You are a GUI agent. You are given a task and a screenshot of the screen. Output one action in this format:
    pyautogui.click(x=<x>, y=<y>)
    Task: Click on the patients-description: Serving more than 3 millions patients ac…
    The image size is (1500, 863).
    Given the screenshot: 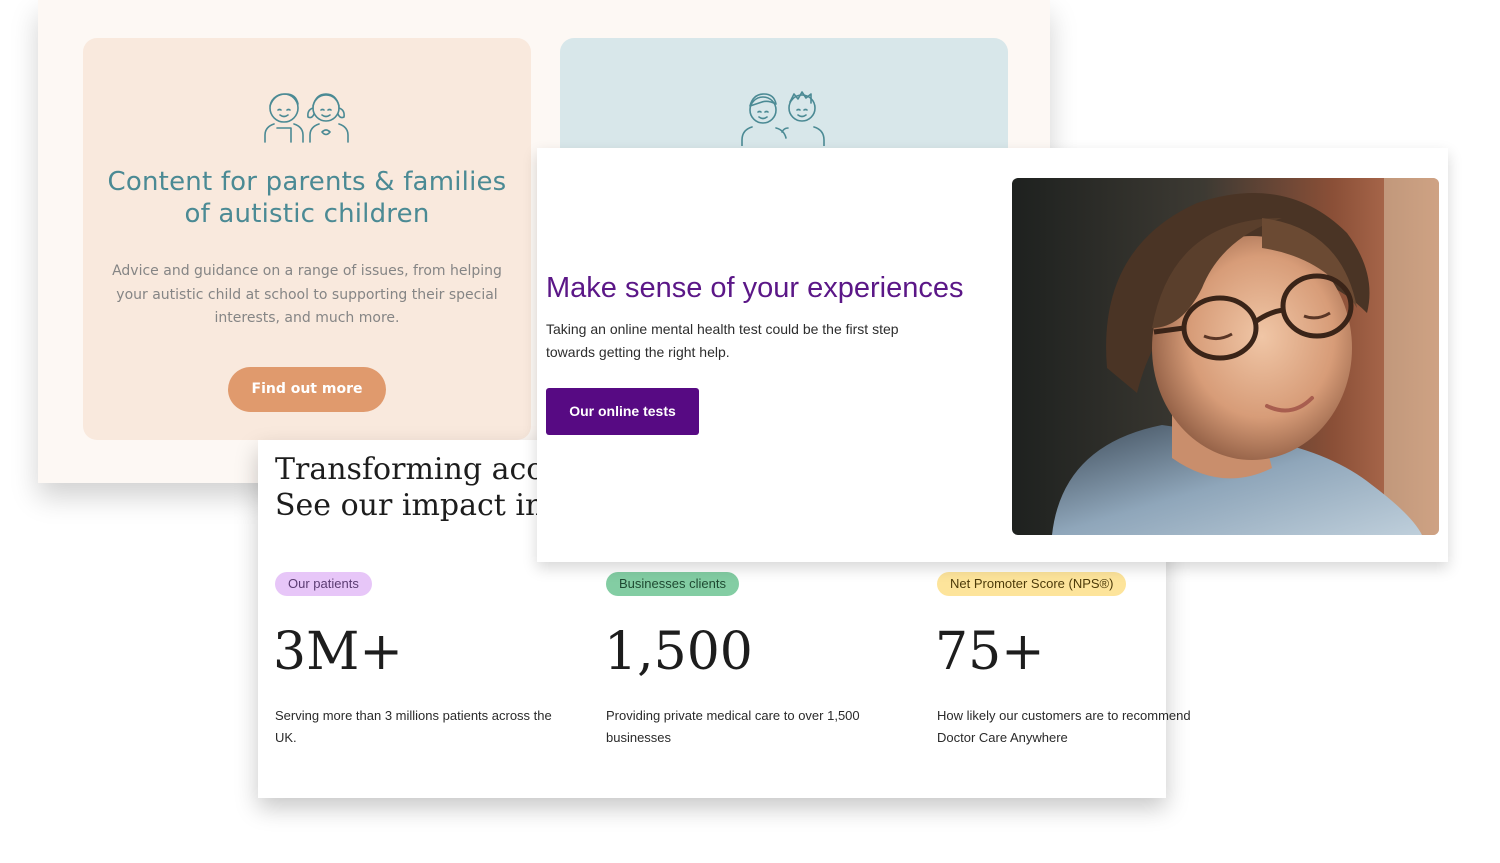 What is the action you would take?
    pyautogui.click(x=413, y=726)
    